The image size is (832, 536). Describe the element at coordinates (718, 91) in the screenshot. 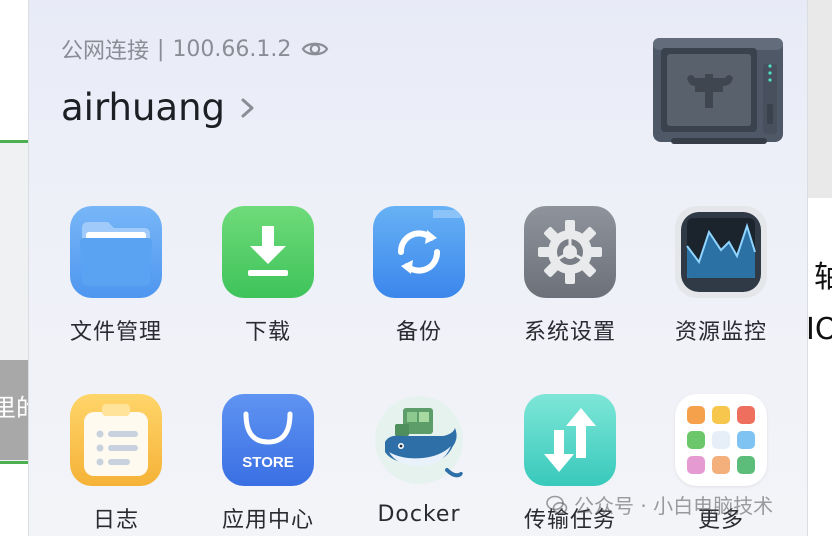

I see `nas-device-icon` at that location.